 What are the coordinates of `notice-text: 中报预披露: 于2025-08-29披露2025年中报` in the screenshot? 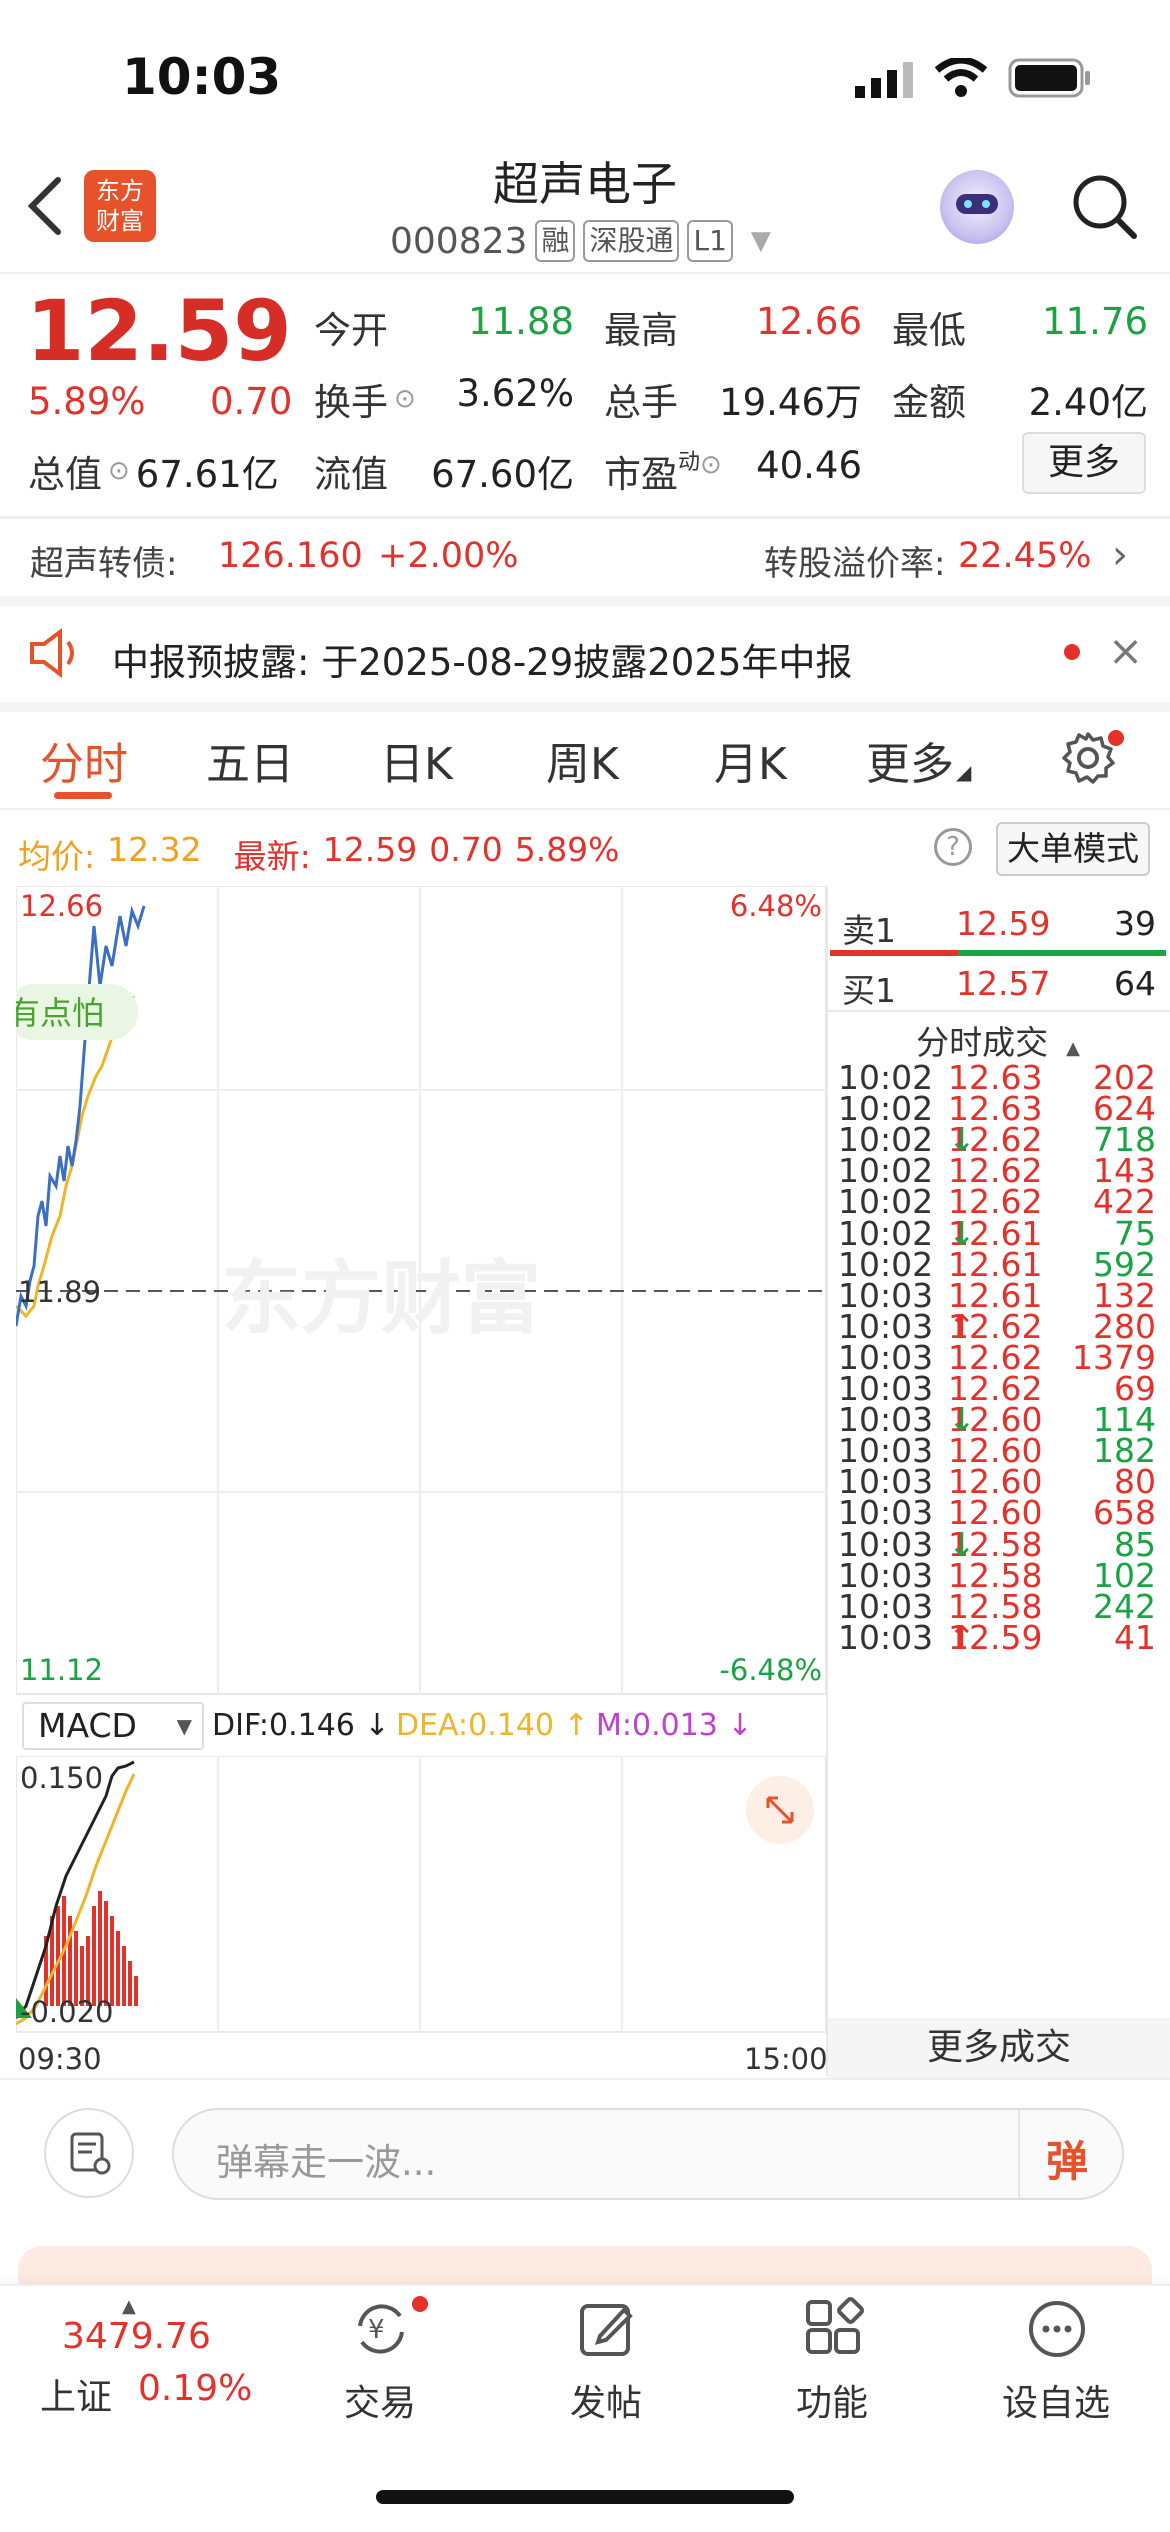 It's located at (482, 662).